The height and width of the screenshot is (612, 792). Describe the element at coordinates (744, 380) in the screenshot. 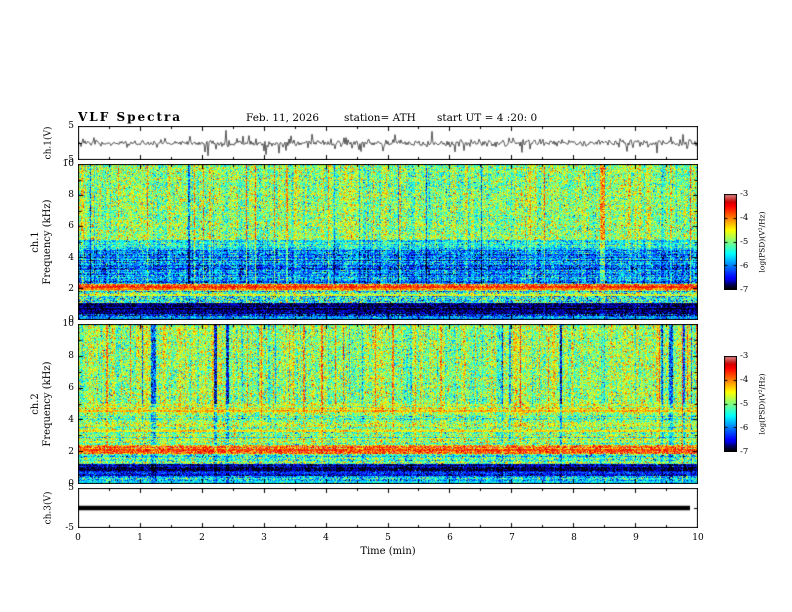

I see `colorbar2-tick: -4` at that location.